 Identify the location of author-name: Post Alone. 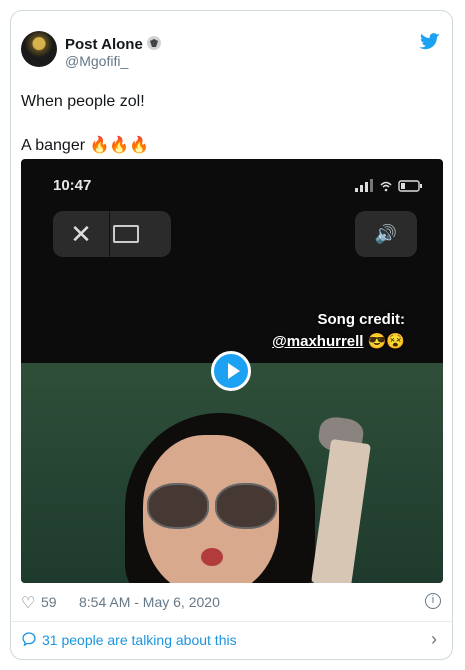
(114, 43).